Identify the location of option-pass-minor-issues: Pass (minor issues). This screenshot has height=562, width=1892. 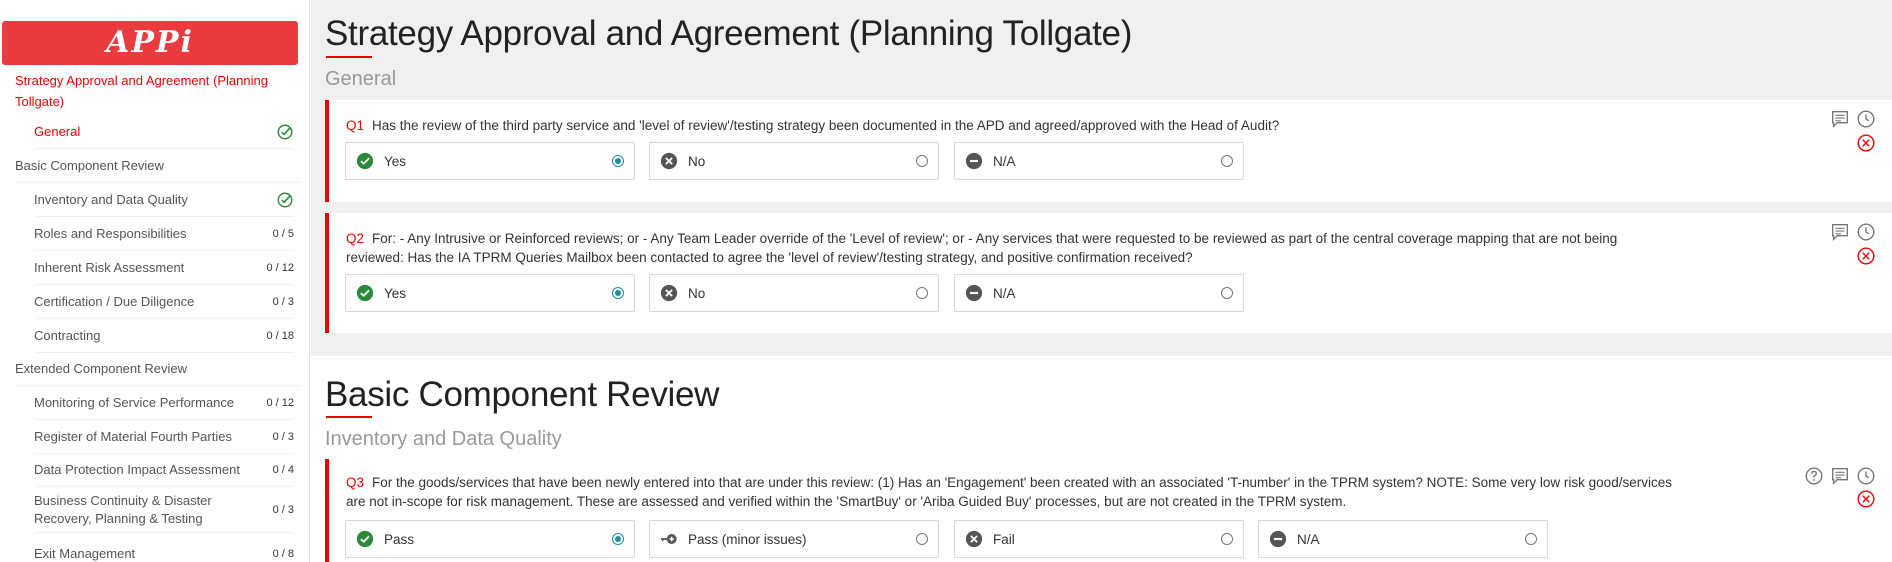
(794, 539).